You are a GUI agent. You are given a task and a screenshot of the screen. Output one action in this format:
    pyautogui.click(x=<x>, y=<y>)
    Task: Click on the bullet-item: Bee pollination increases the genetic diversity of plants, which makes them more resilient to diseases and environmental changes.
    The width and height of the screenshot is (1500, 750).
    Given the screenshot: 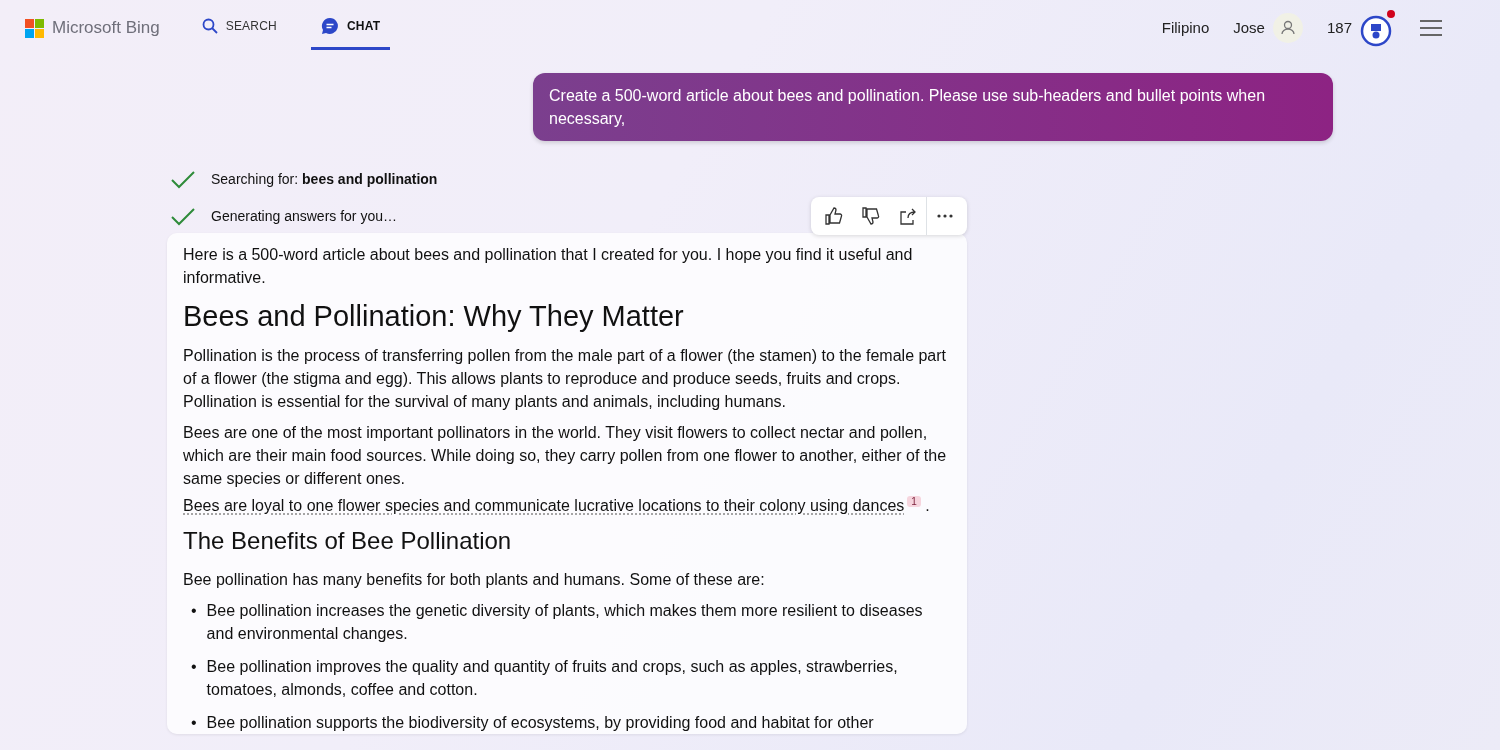 What is the action you would take?
    pyautogui.click(x=565, y=622)
    